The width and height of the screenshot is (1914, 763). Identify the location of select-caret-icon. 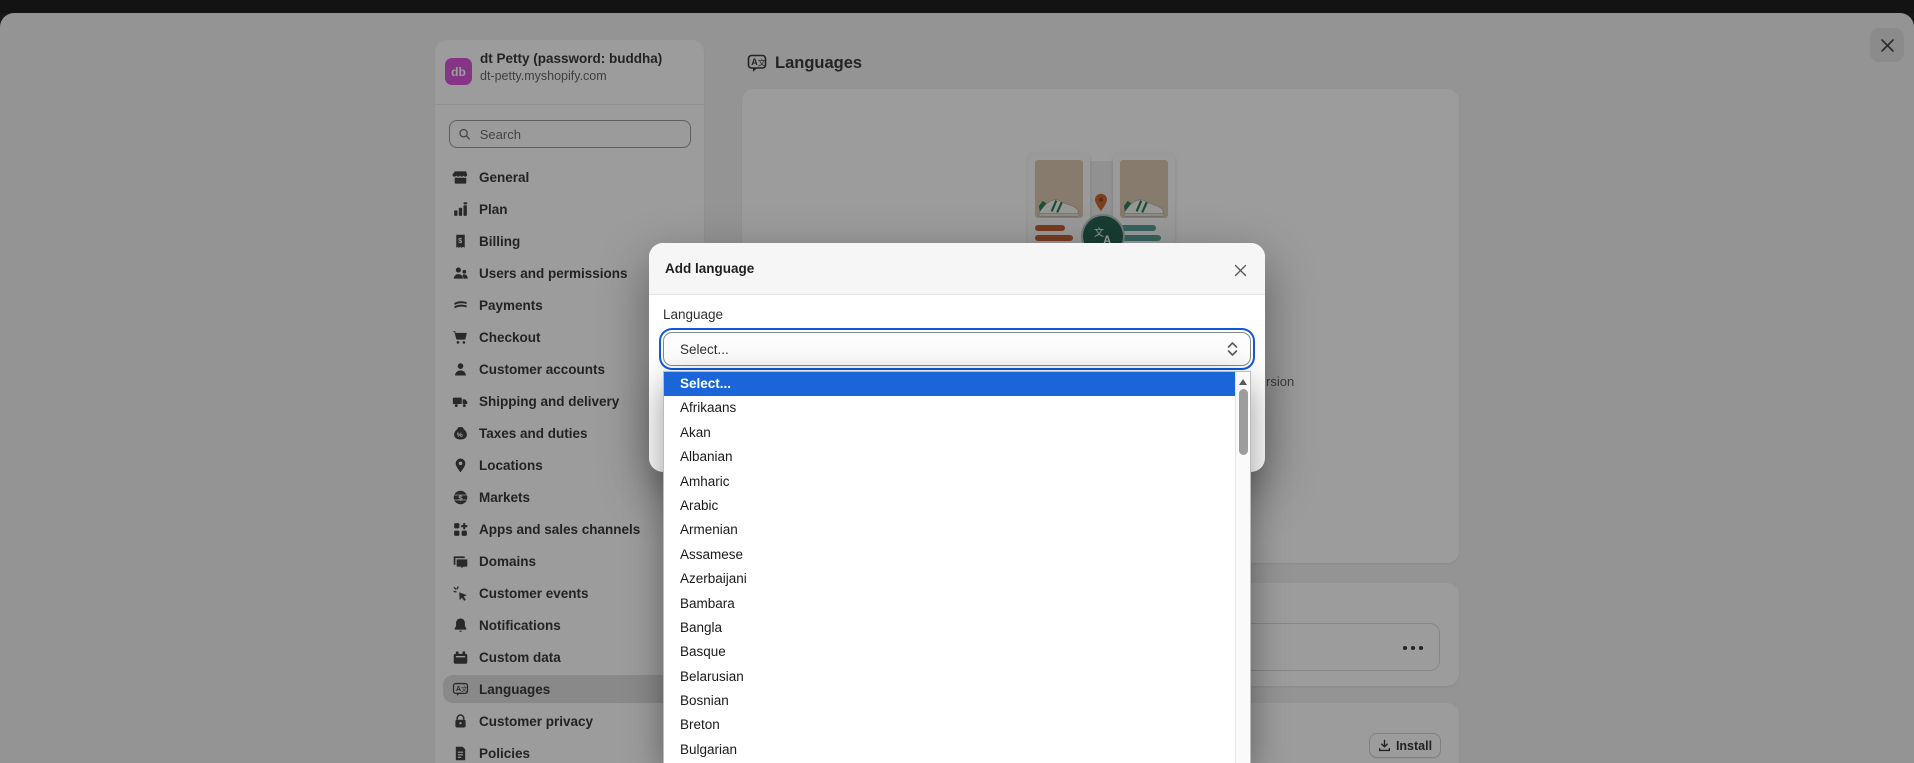
(1232, 349).